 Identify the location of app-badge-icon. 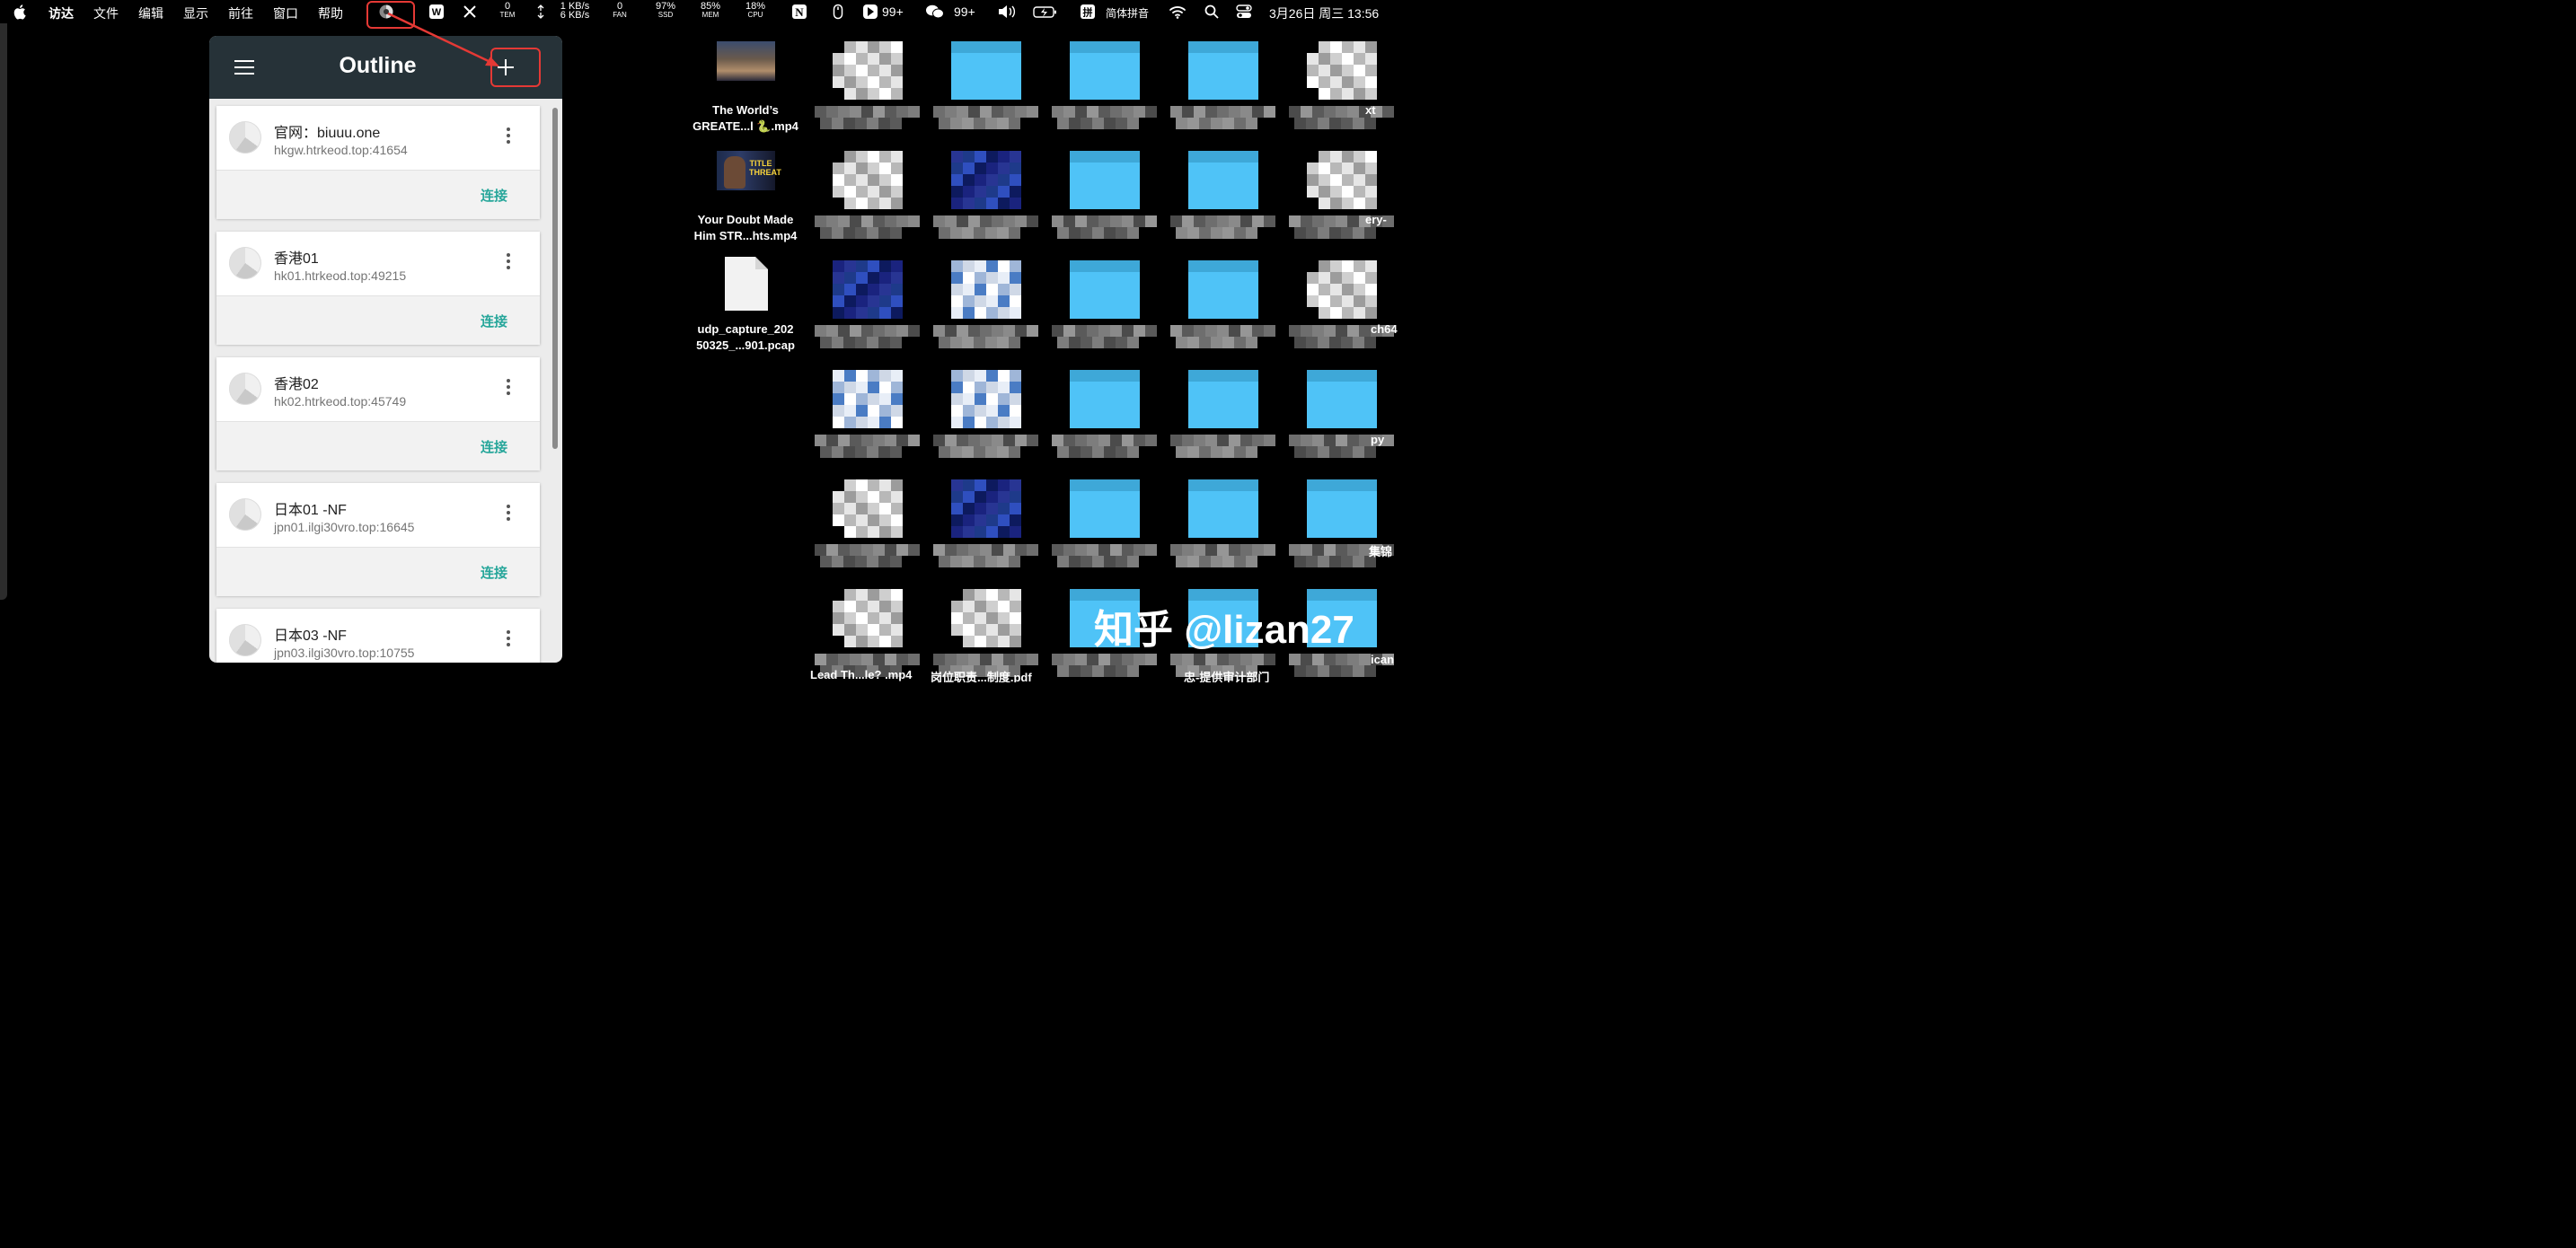
(870, 12).